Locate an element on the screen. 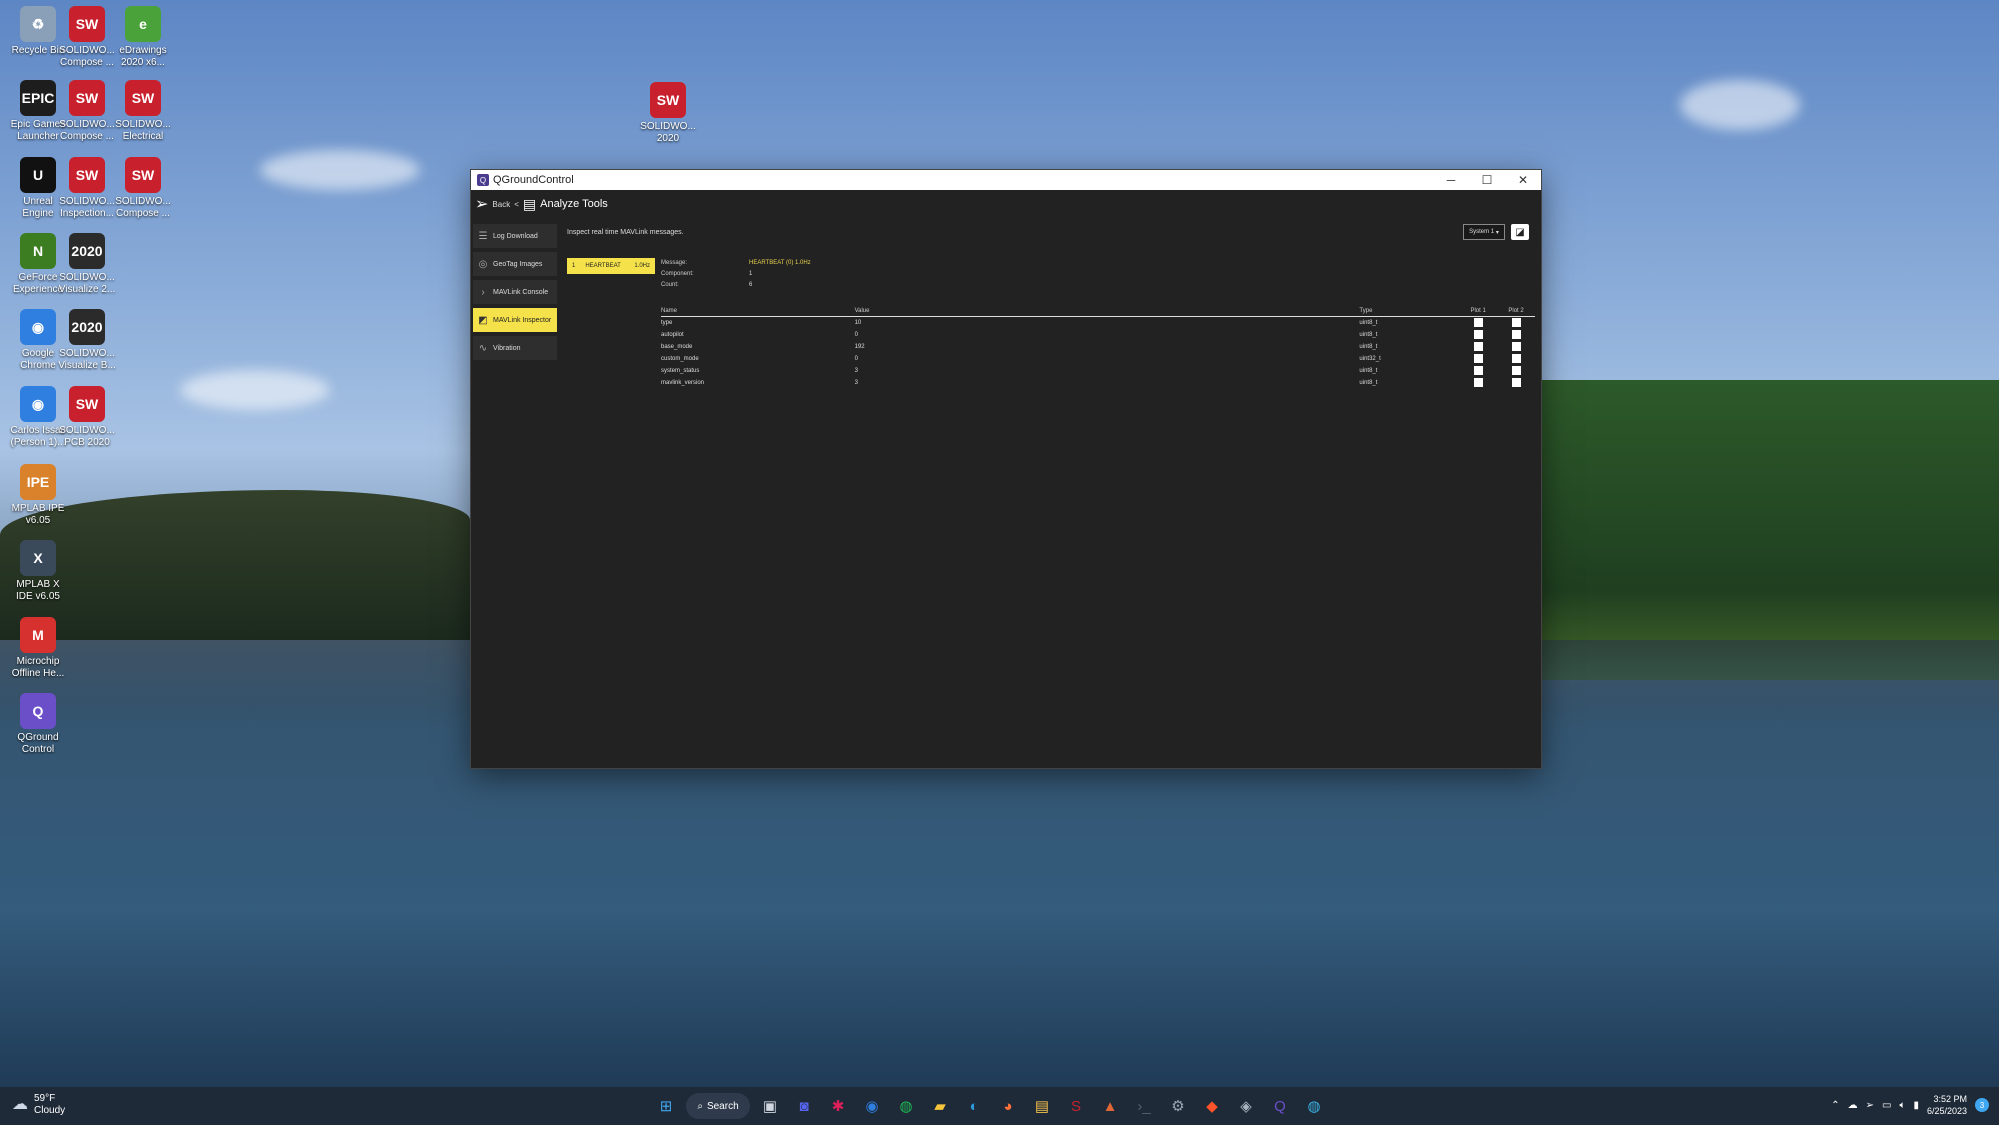  field-value: 192 is located at coordinates (859, 347).